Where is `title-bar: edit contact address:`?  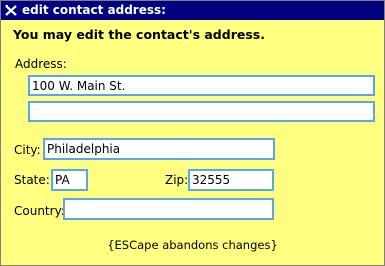 title-bar: edit contact address: is located at coordinates (192, 10).